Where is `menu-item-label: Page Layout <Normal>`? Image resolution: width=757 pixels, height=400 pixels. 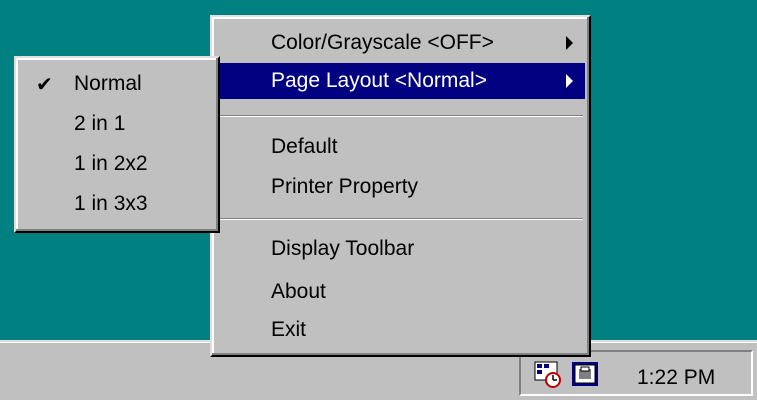
menu-item-label: Page Layout <Normal> is located at coordinates (379, 80).